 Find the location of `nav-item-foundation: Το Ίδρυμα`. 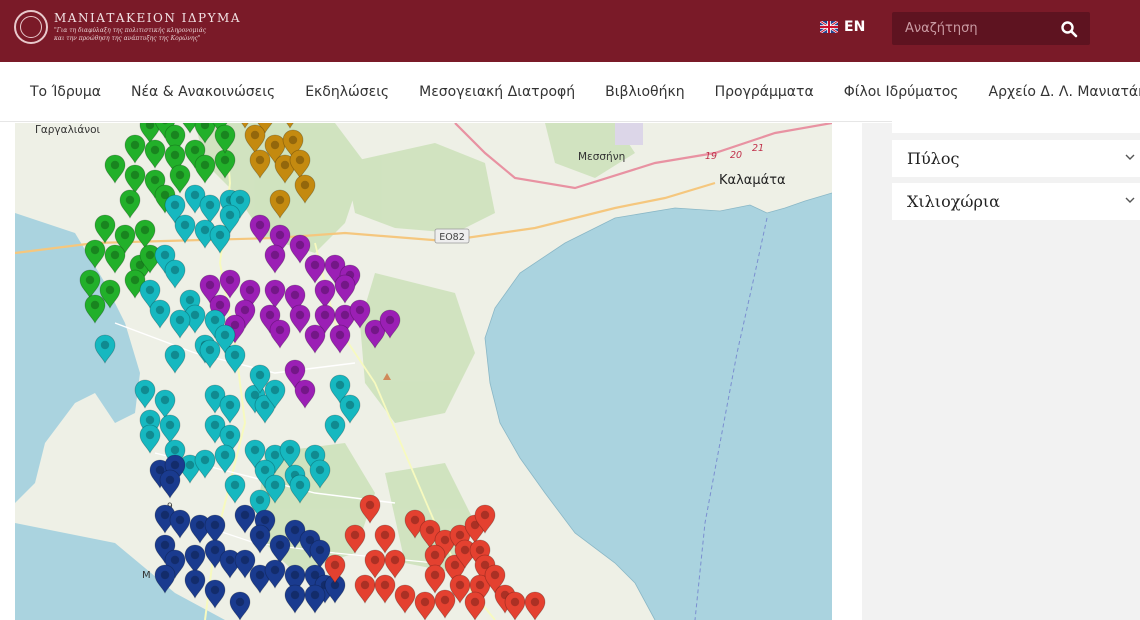

nav-item-foundation: Το Ίδρυμα is located at coordinates (65, 92).